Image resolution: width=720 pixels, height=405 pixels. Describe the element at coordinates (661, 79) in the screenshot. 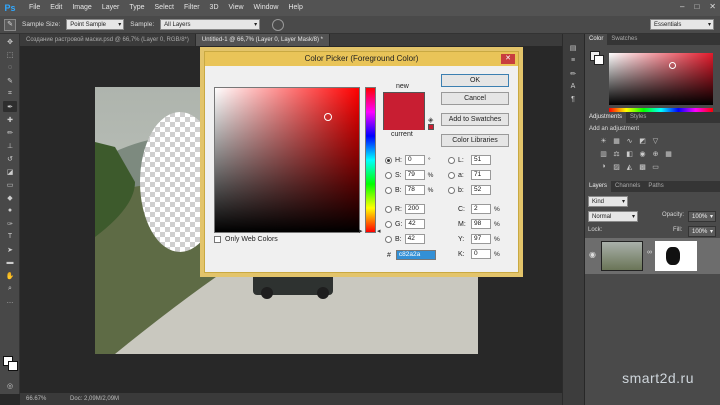

I see `color-field-mini` at that location.